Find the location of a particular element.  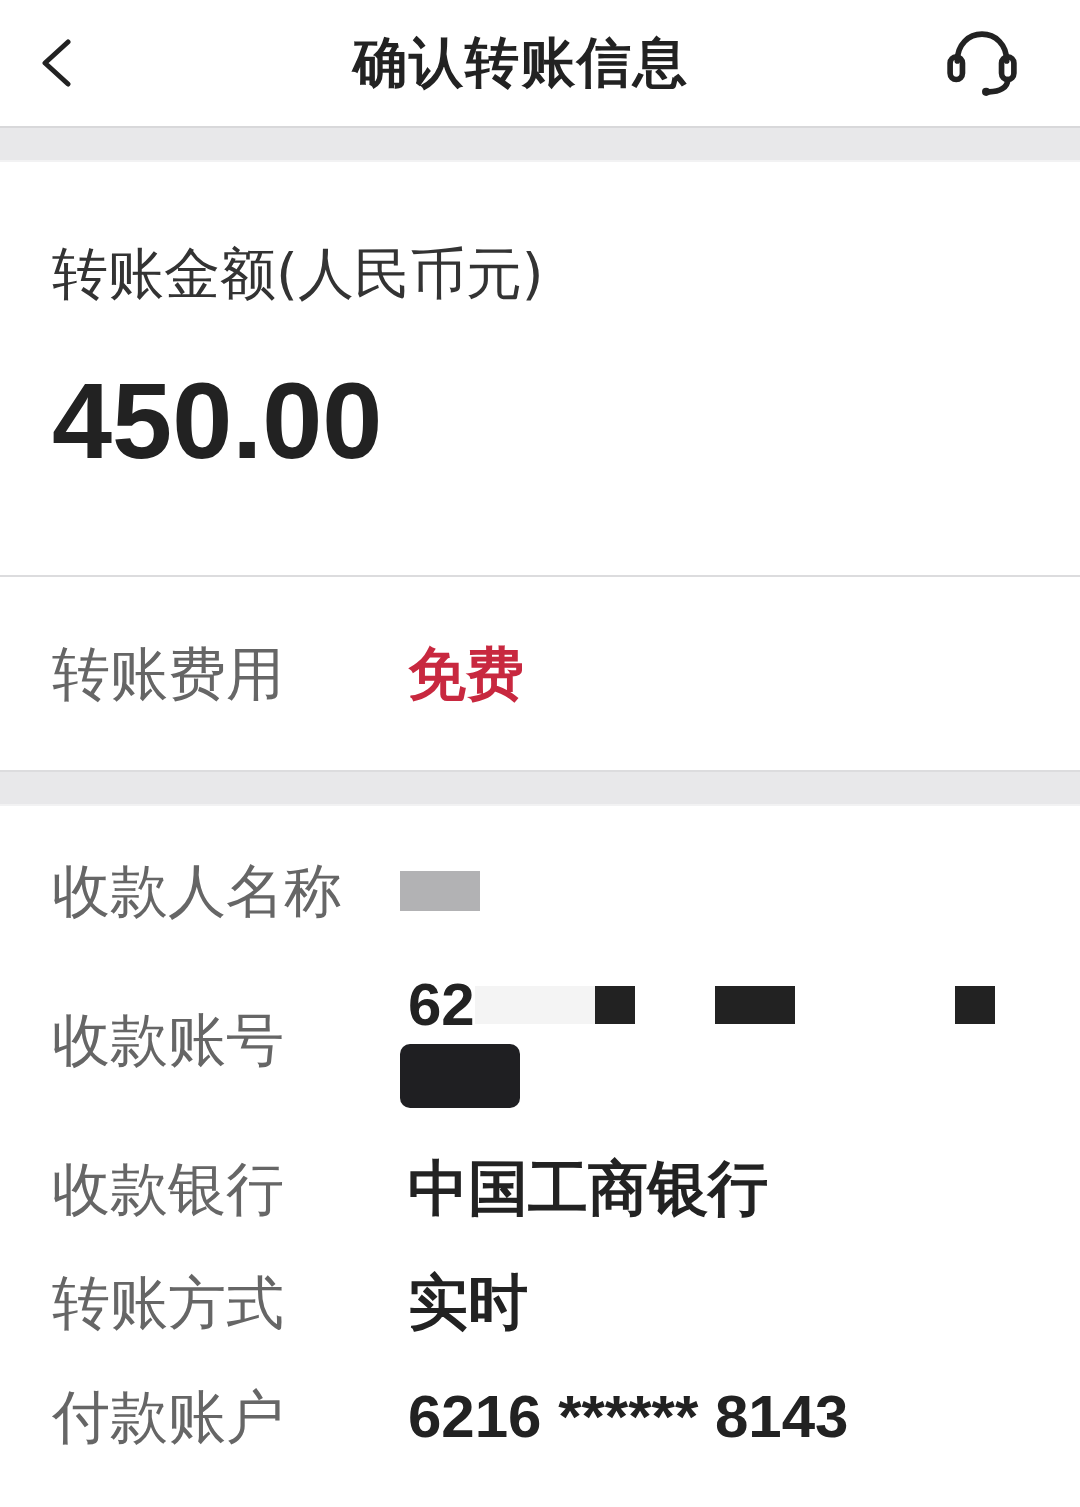

detail-label: 付款账户 is located at coordinates (168, 1417).